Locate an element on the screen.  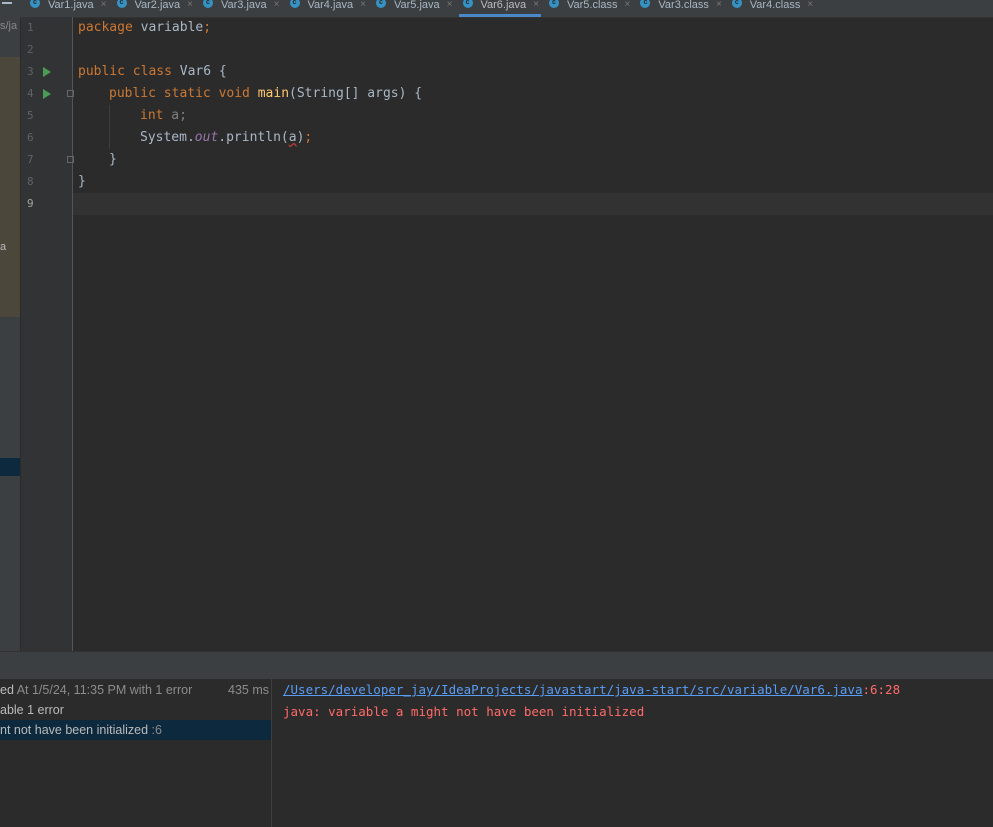
indent-guide is located at coordinates (109, 127).